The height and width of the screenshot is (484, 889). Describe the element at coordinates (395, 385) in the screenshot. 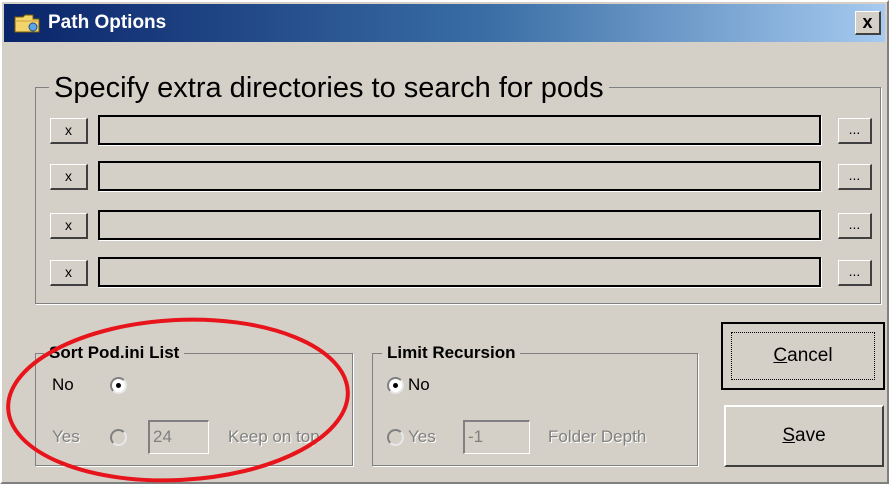

I see `recursion-no-radio` at that location.